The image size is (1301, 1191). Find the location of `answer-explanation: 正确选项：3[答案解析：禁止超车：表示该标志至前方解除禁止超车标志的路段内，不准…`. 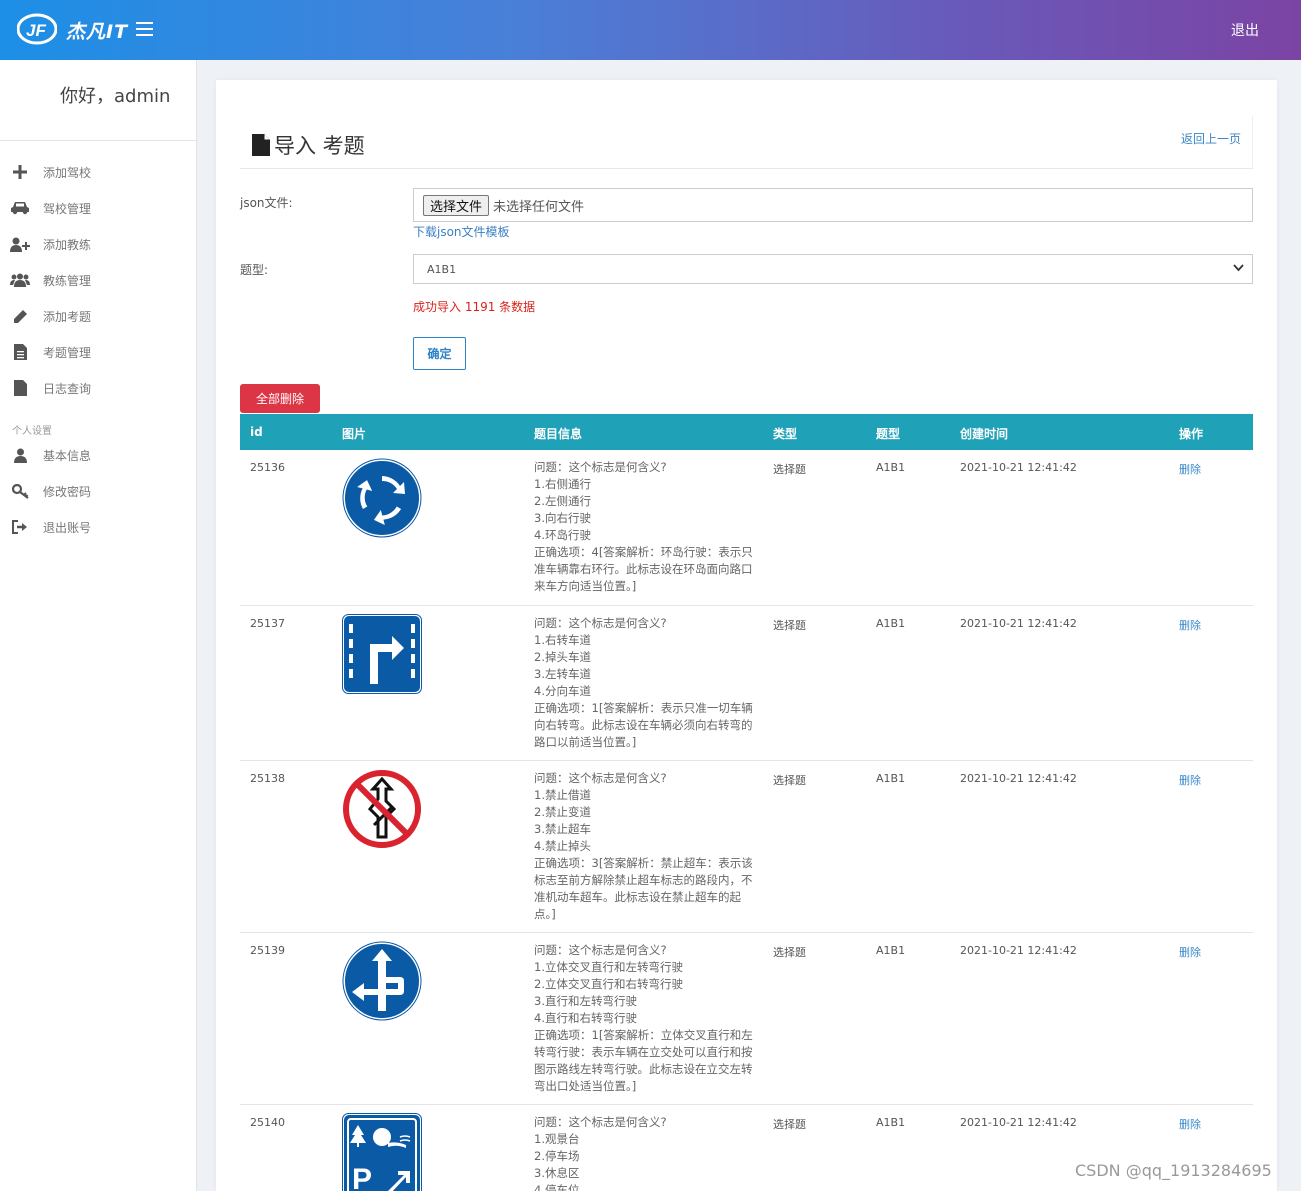

answer-explanation: 正确选项：3[答案解析：禁止超车：表示该标志至前方解除禁止超车标志的路段内，不准… is located at coordinates (643, 888).